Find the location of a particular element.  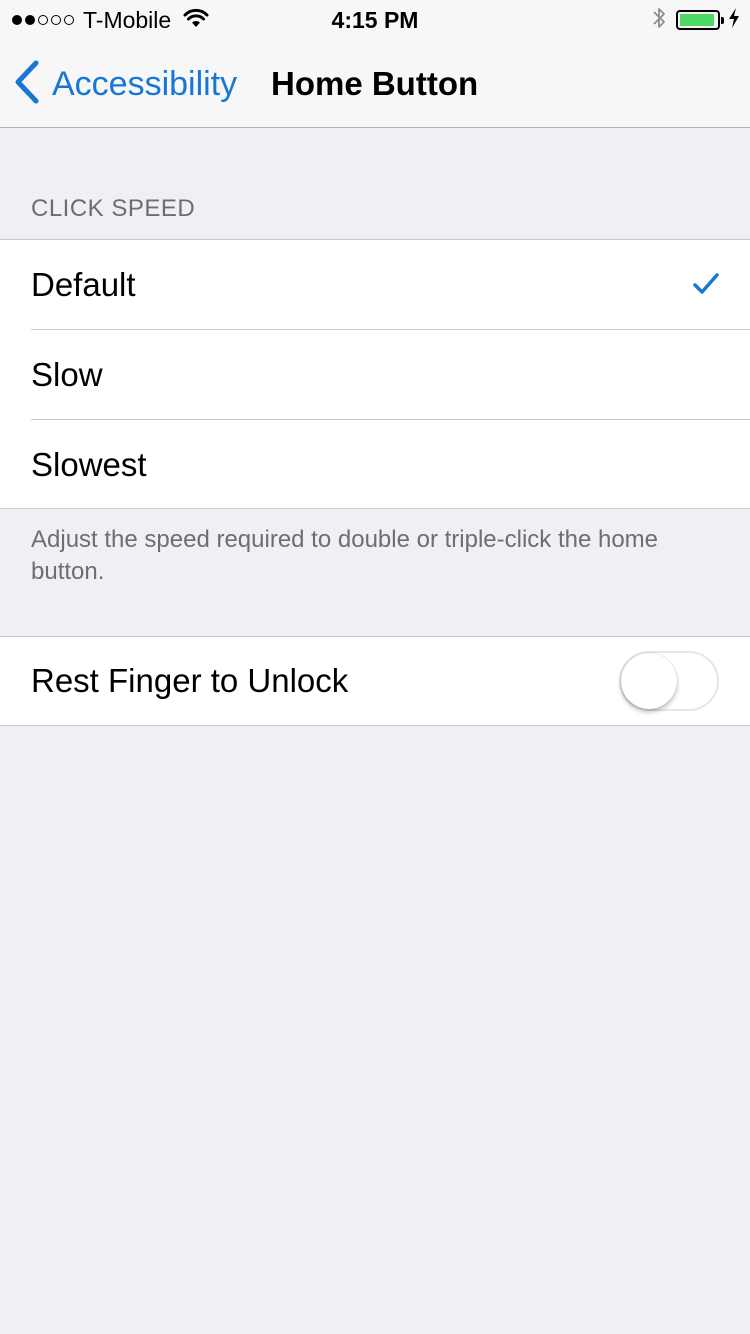

battery-icon is located at coordinates (700, 20).